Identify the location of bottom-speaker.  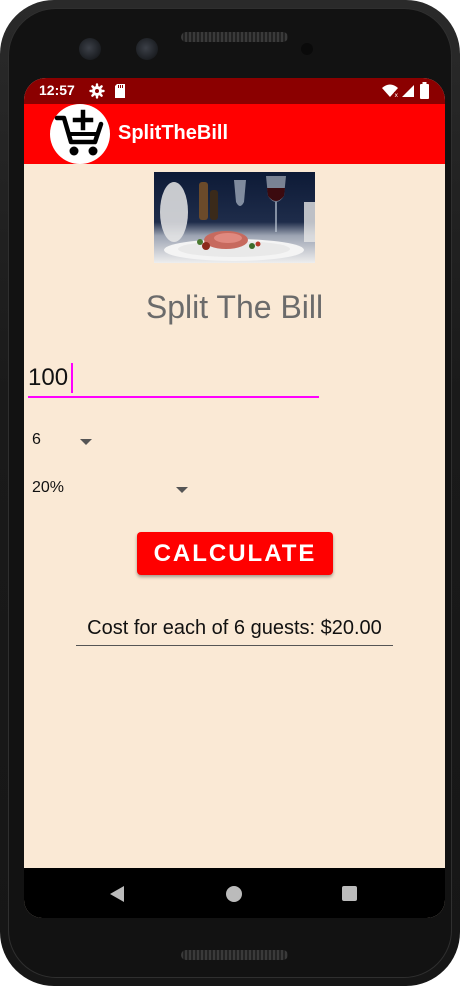
(234, 955).